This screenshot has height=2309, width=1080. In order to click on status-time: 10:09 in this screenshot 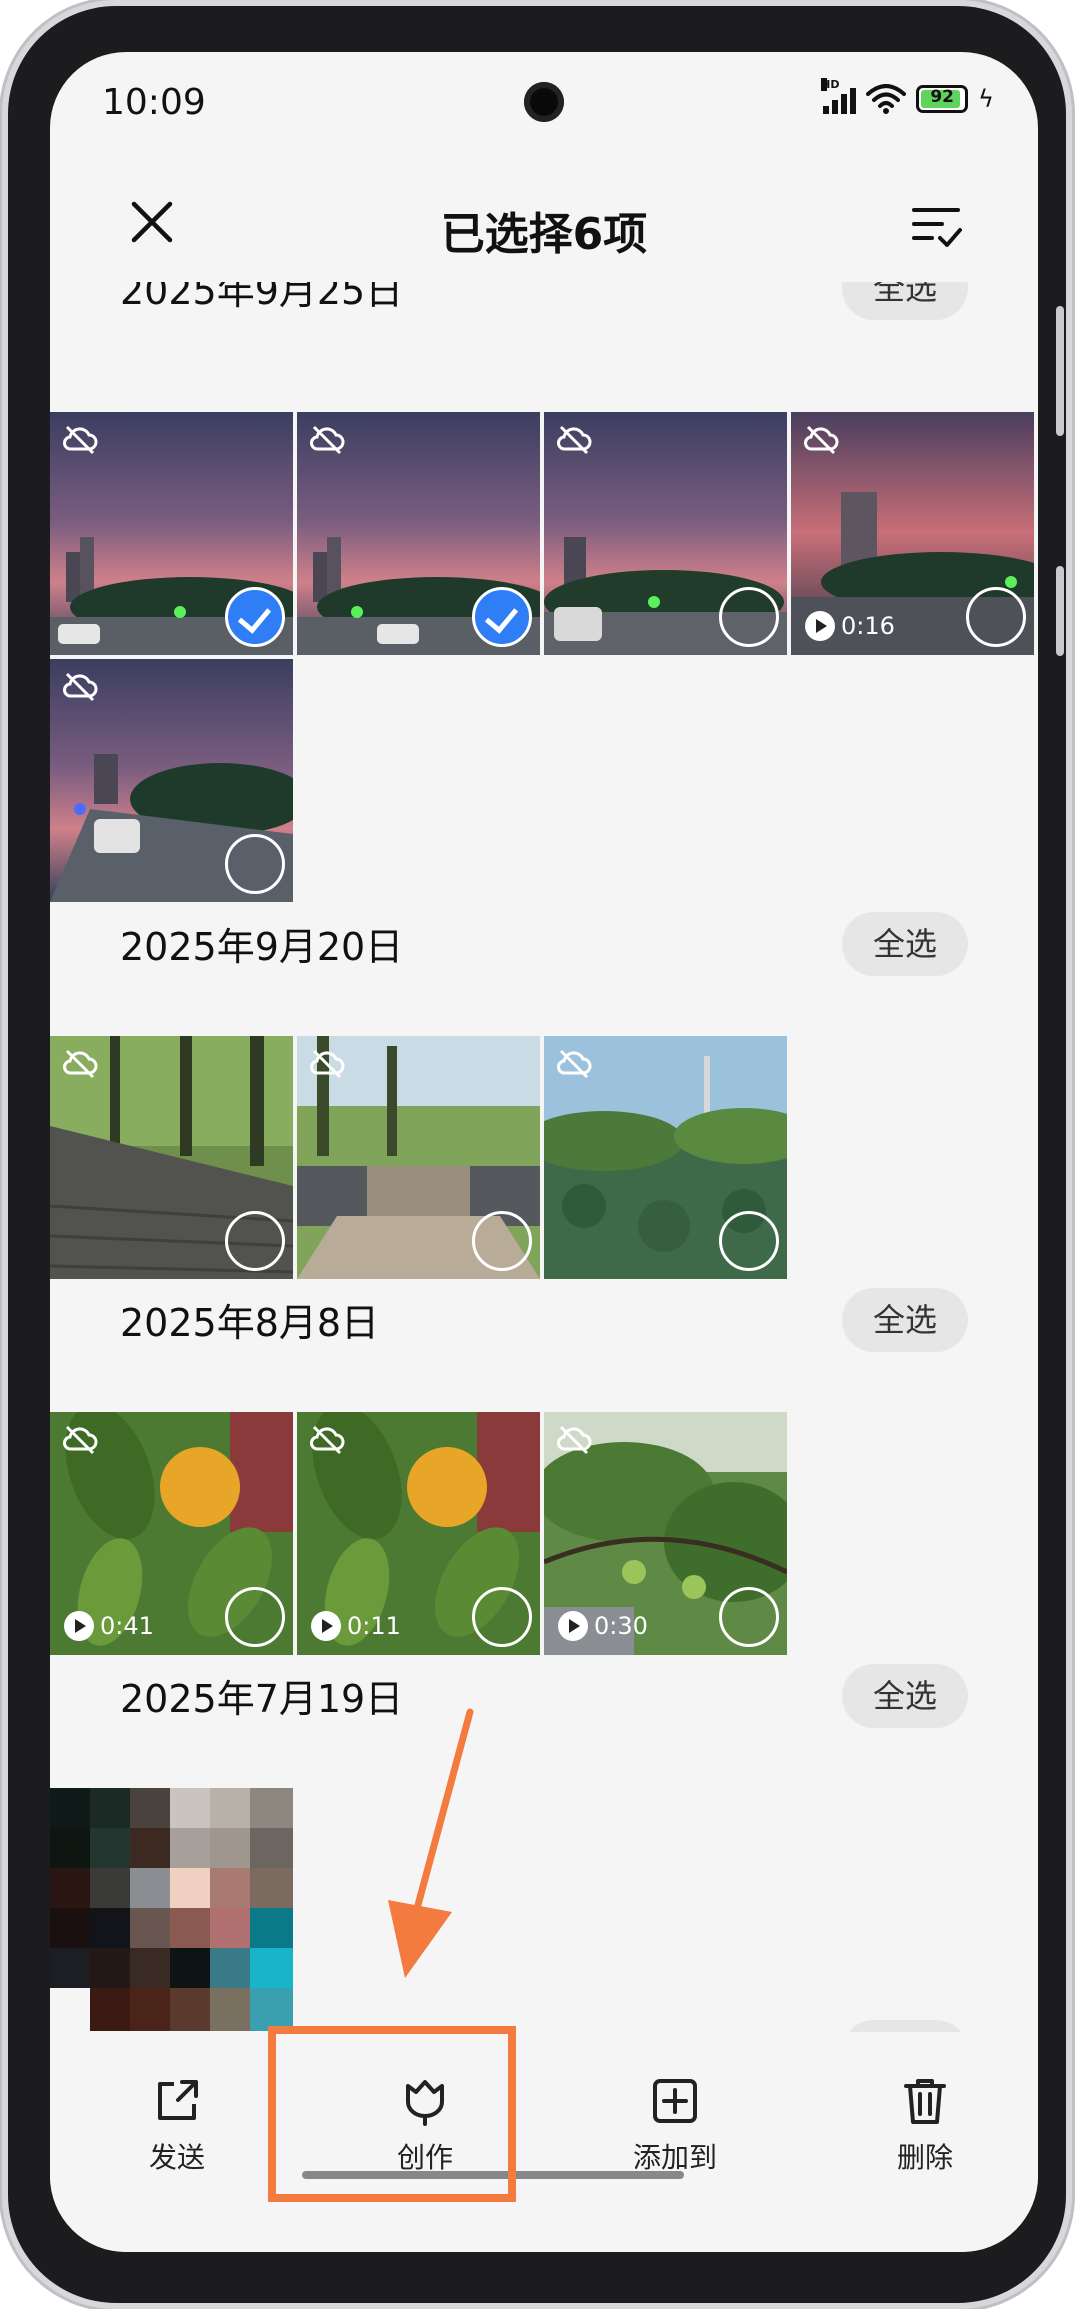, I will do `click(154, 102)`.